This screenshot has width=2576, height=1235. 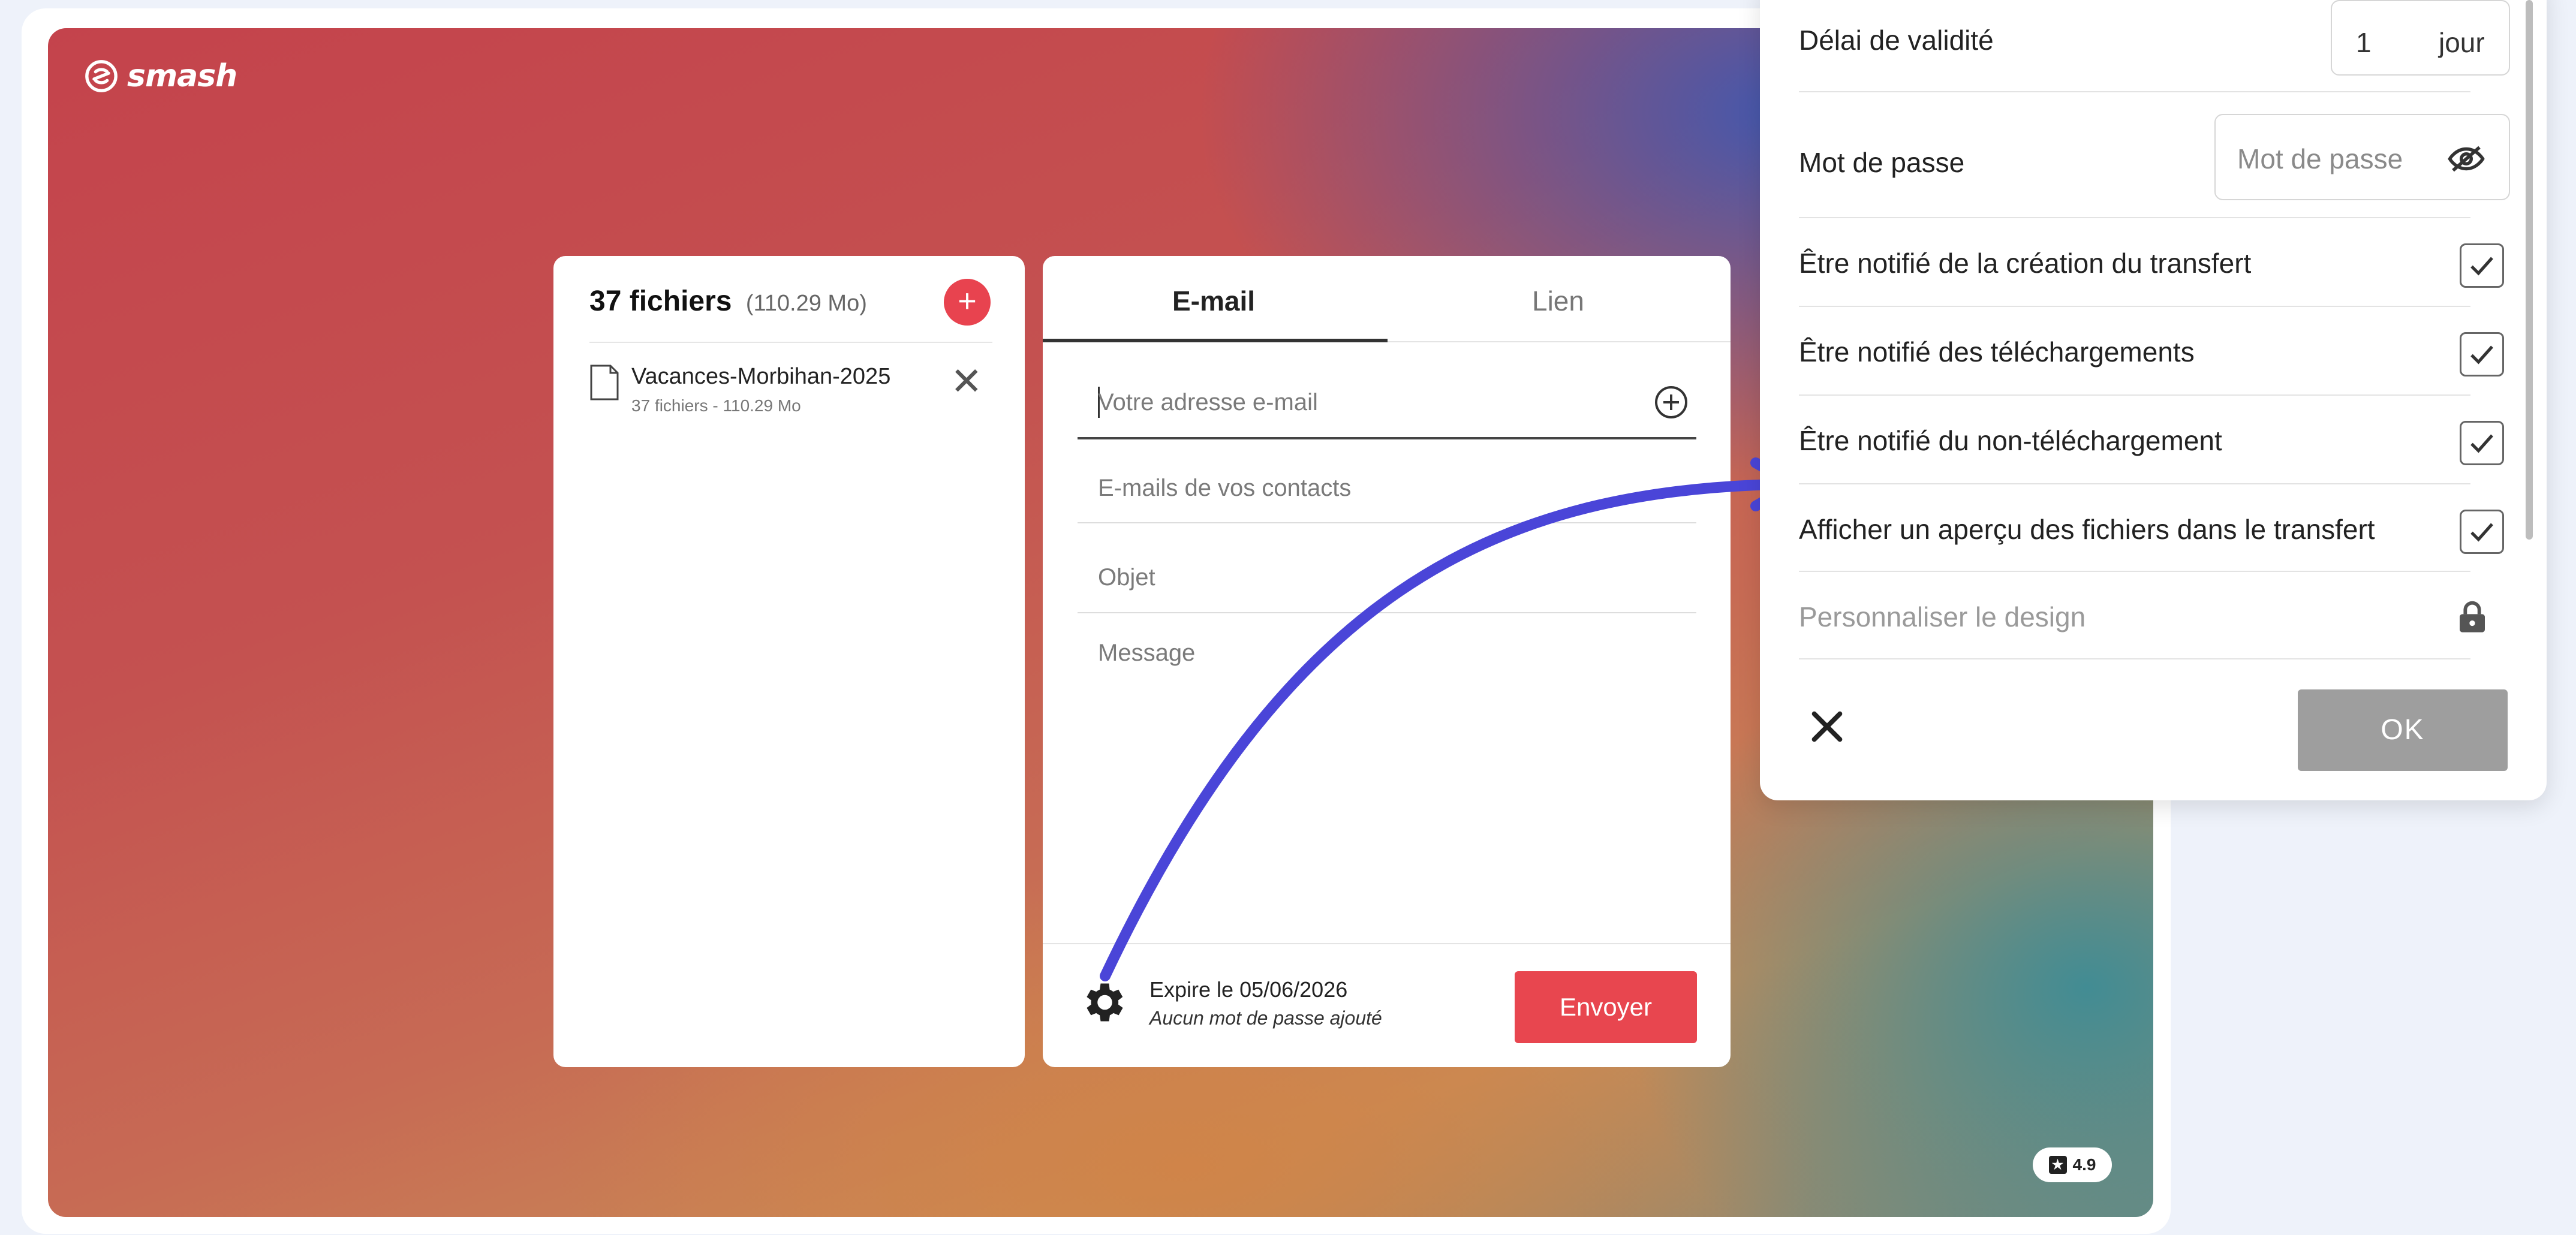 I want to click on password-placeholder: Mot de passe, so click(x=2320, y=158).